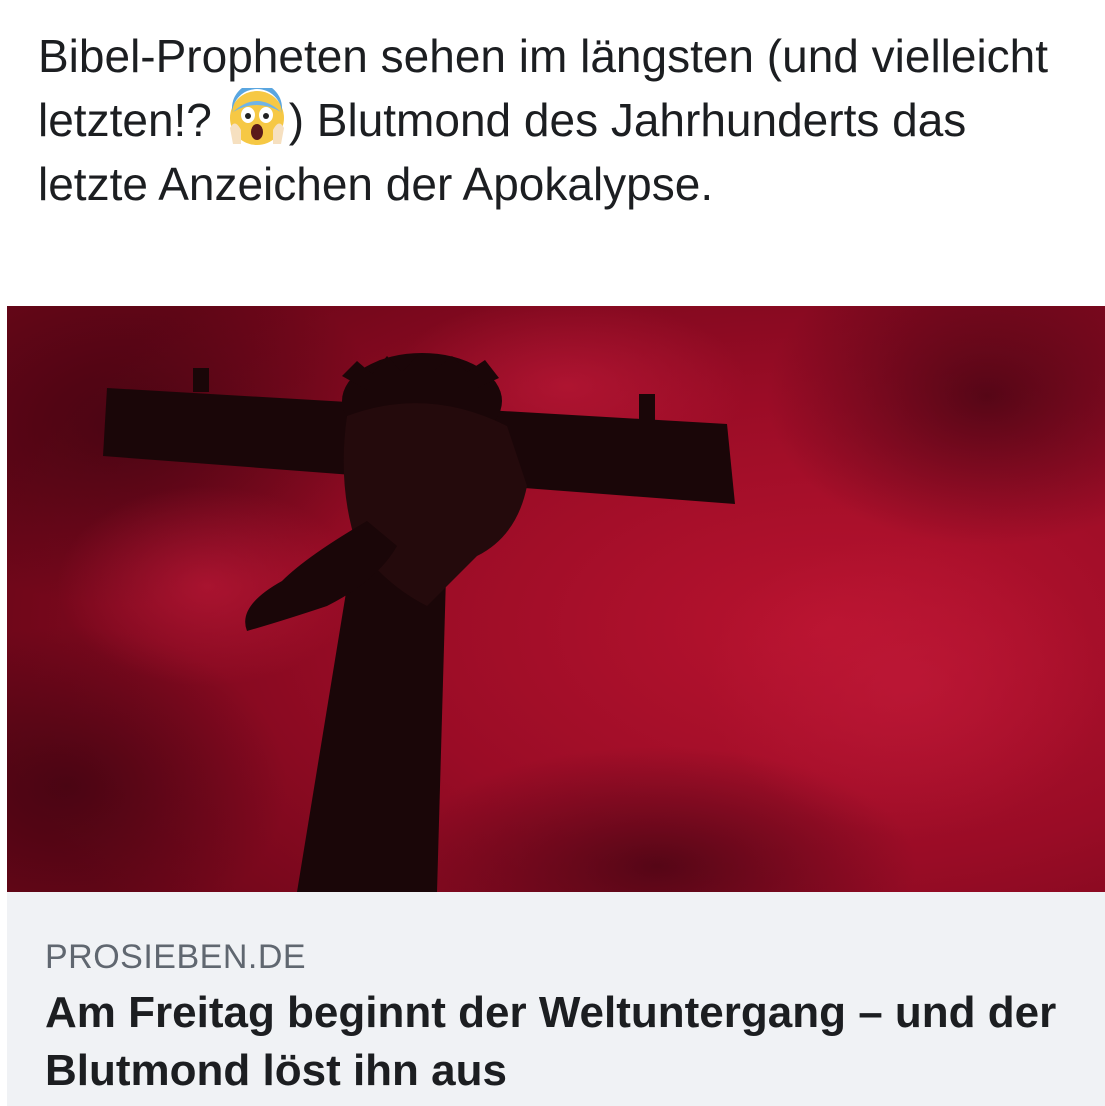 The height and width of the screenshot is (1106, 1105). Describe the element at coordinates (176, 957) in the screenshot. I see `link-domain: PROSIEBEN.DE` at that location.